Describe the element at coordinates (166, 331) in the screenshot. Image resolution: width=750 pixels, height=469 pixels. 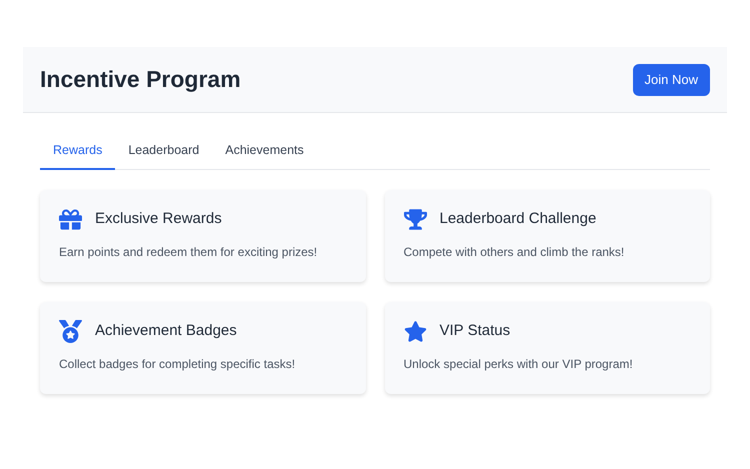
I see `card-title: Achievement Badges` at that location.